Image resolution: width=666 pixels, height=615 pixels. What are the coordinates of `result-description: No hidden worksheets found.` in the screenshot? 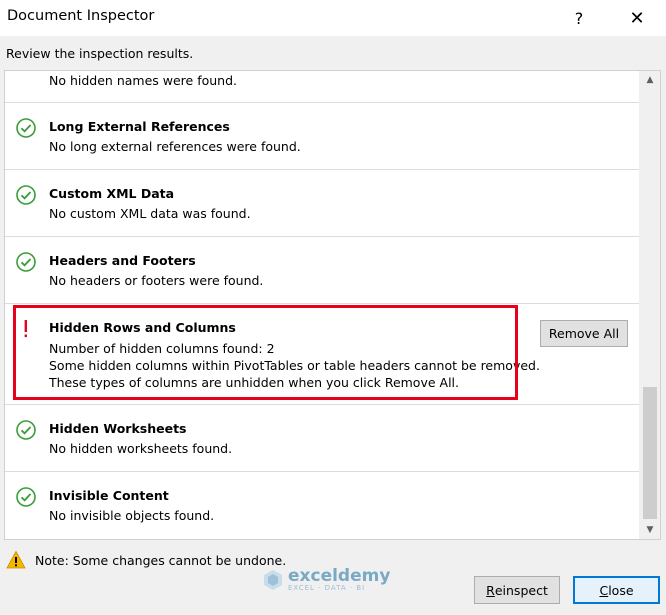 It's located at (141, 448).